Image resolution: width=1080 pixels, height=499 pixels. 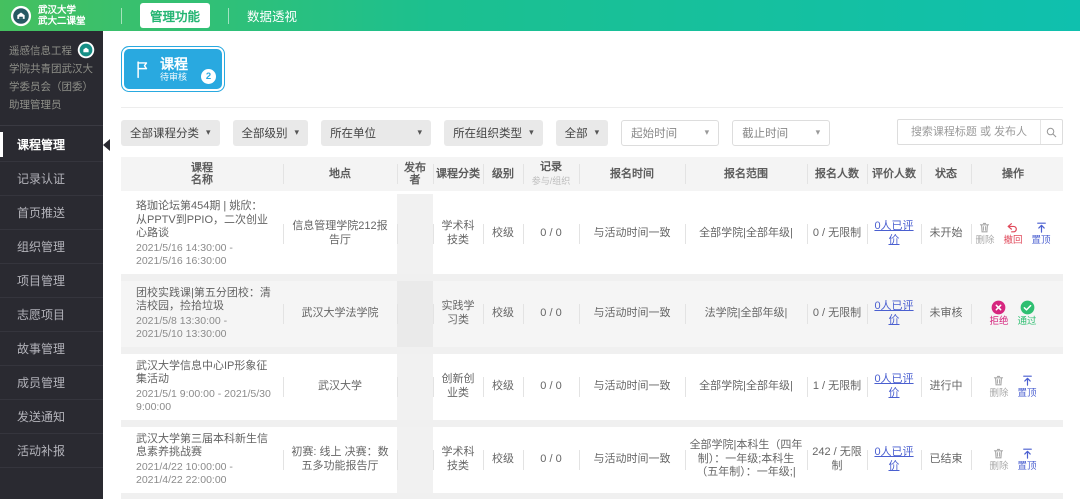 I want to click on filter-course-category: 全部课程分类 ▾, so click(x=170, y=132).